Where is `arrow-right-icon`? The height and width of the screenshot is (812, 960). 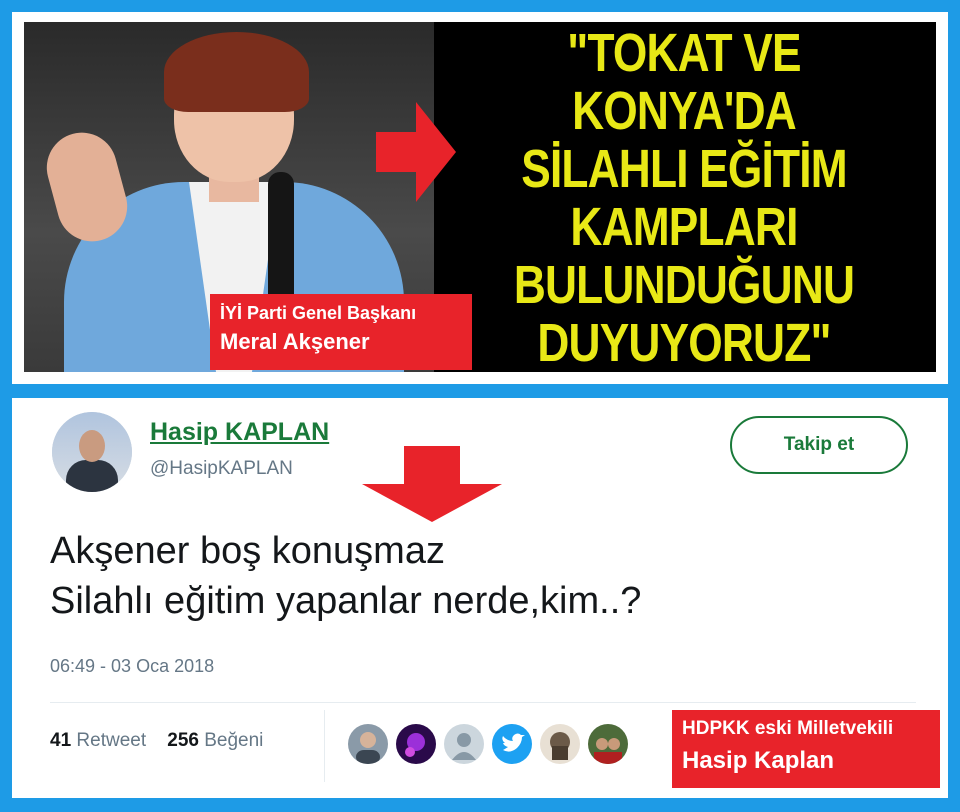
arrow-right-icon is located at coordinates (416, 152).